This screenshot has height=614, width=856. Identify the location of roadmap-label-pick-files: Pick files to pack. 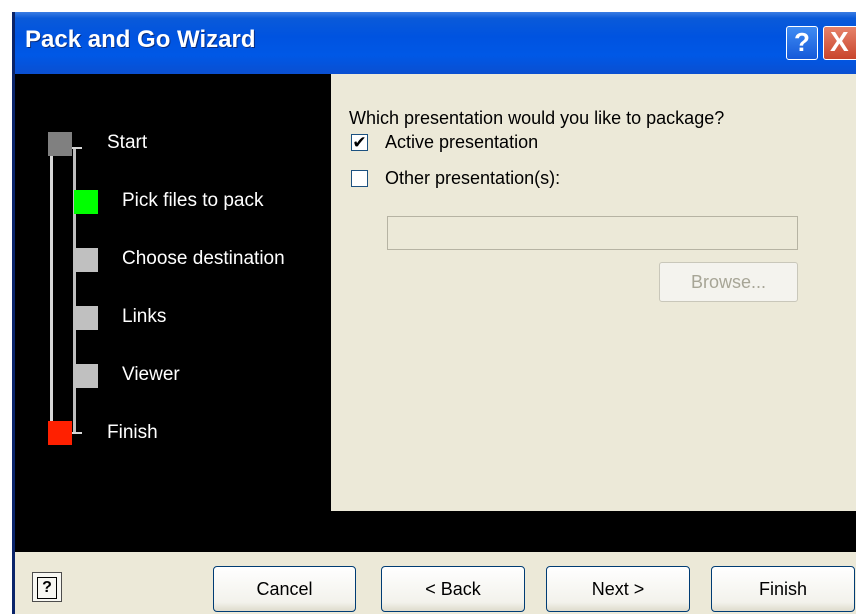
(193, 200).